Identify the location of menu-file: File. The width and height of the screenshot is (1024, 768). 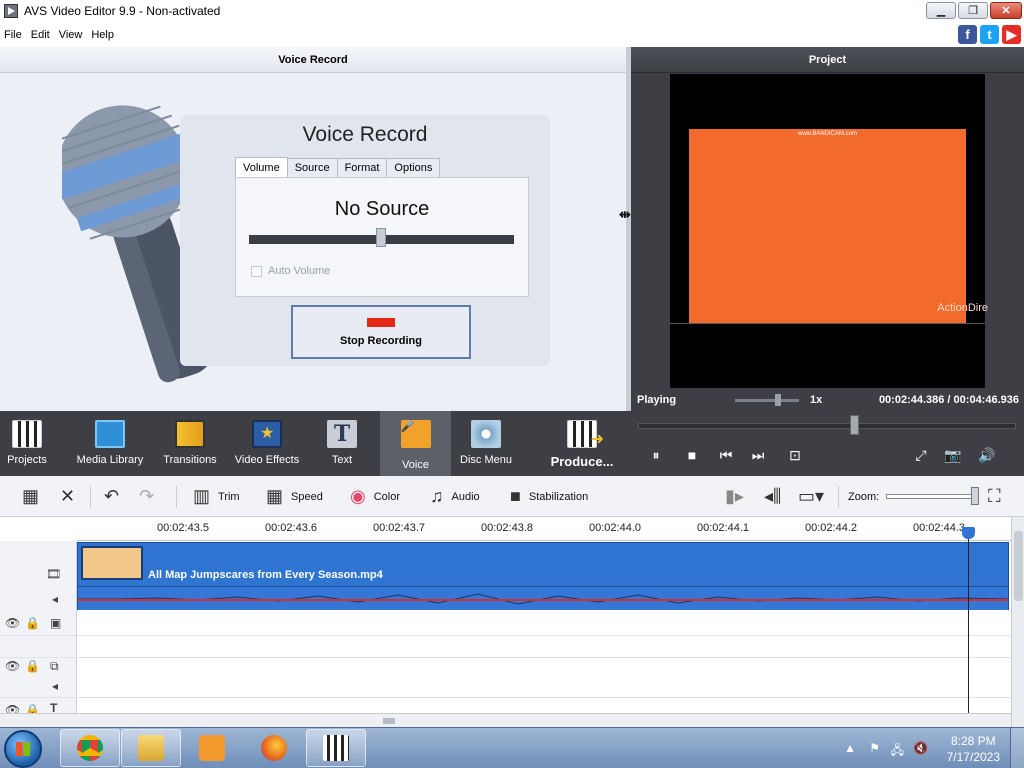
(13, 35).